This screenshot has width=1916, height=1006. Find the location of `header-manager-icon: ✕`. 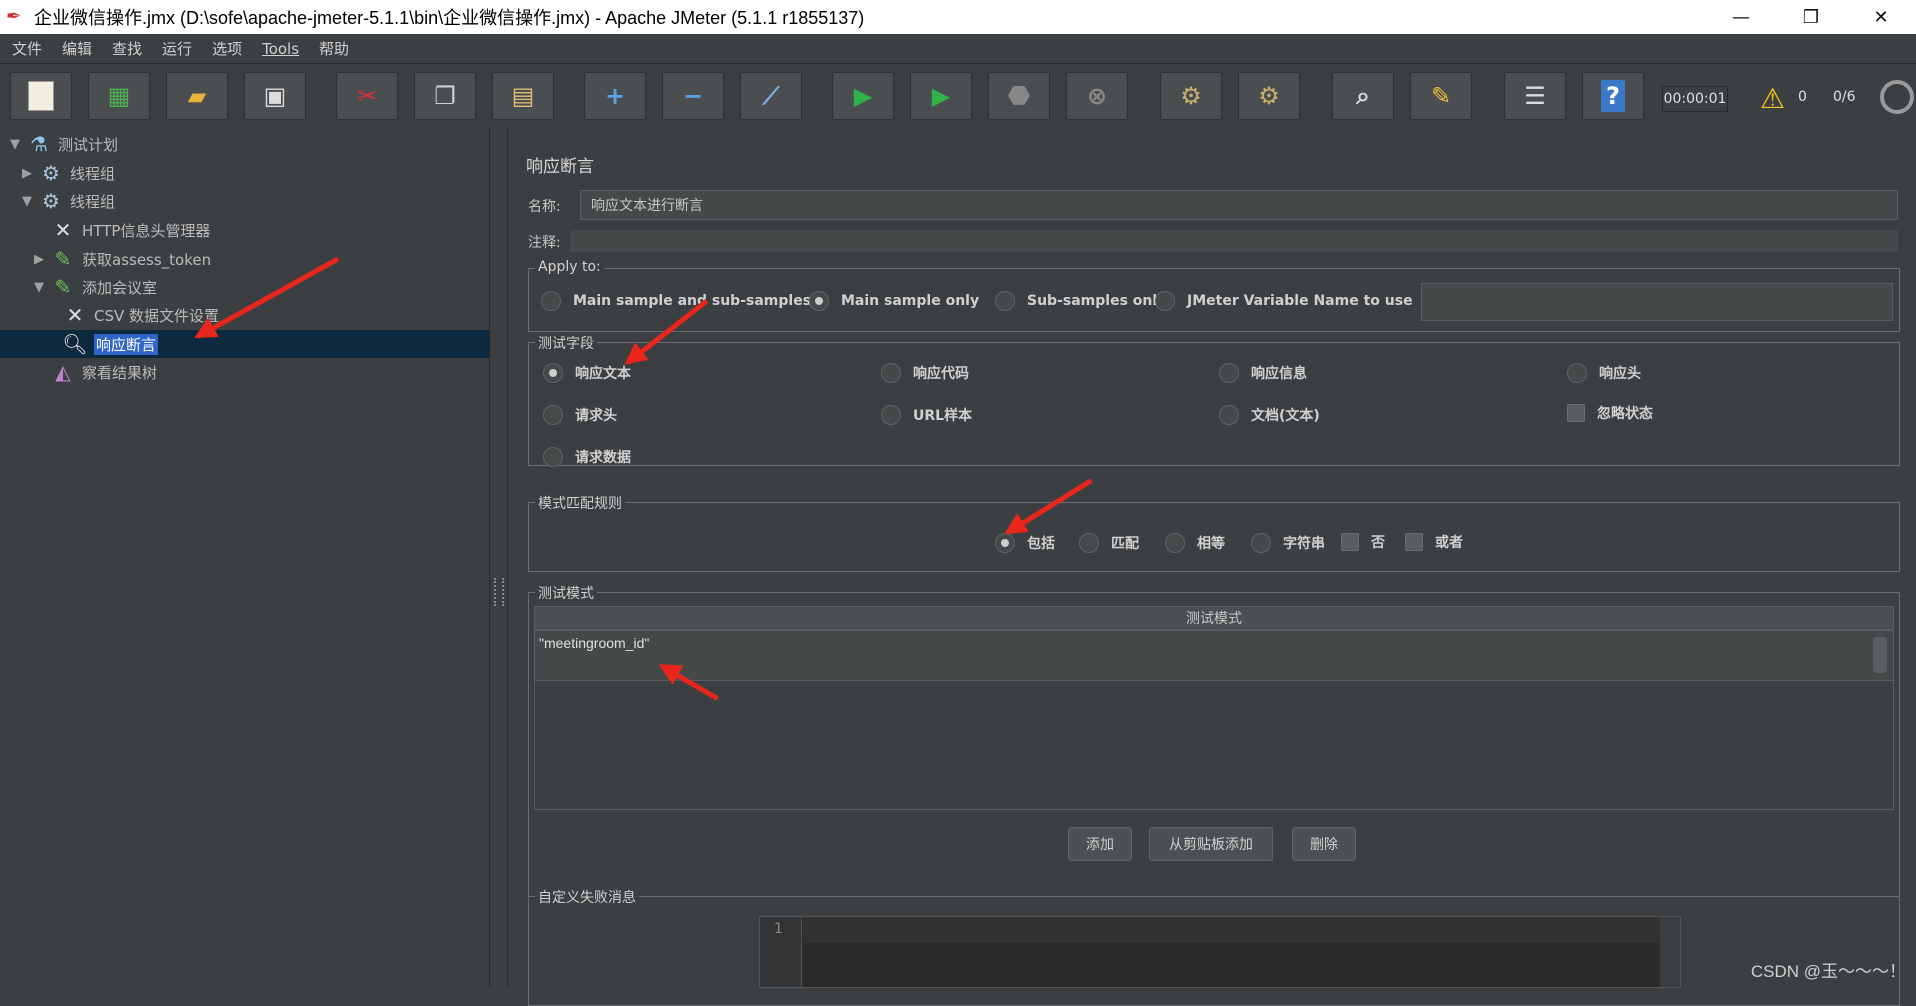

header-manager-icon: ✕ is located at coordinates (63, 230).